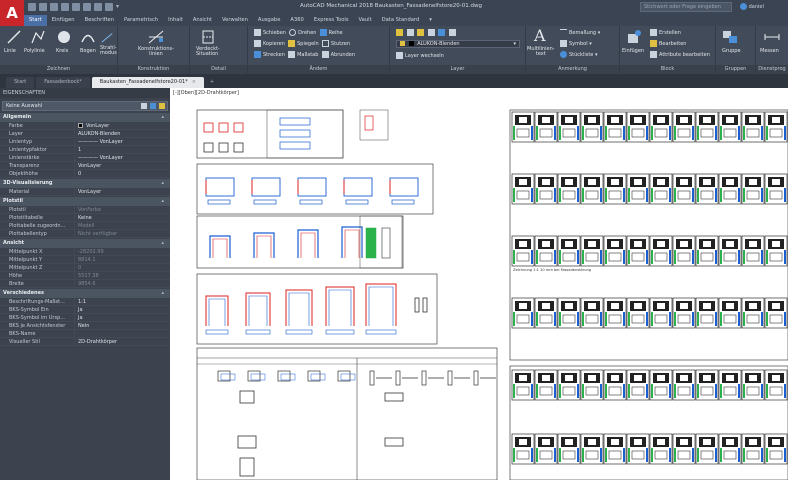  What do you see at coordinates (122, 275) in the screenshot?
I see `property-value: 5517.38` at bounding box center [122, 275].